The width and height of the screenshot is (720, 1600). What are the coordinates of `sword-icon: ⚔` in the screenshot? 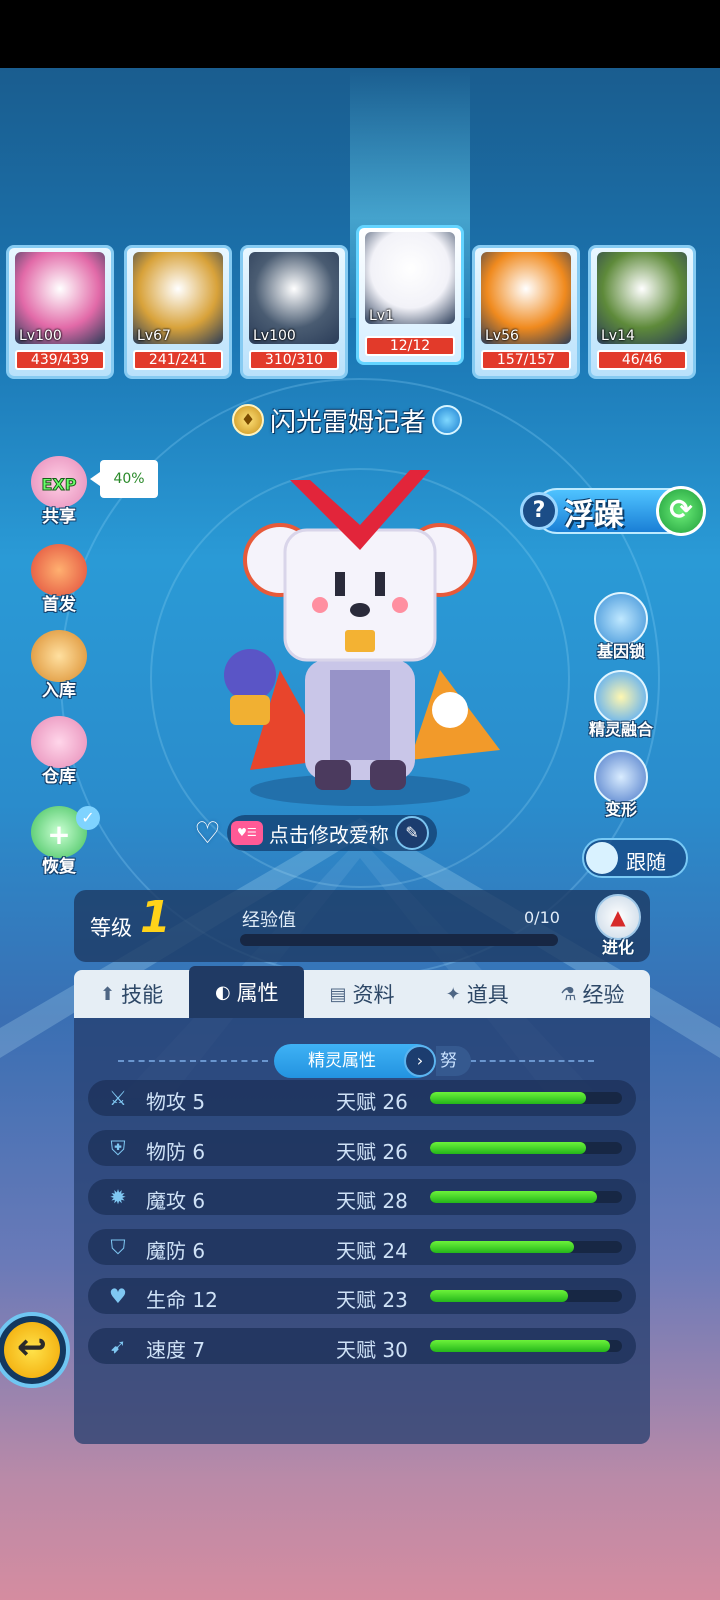 It's located at (118, 1098).